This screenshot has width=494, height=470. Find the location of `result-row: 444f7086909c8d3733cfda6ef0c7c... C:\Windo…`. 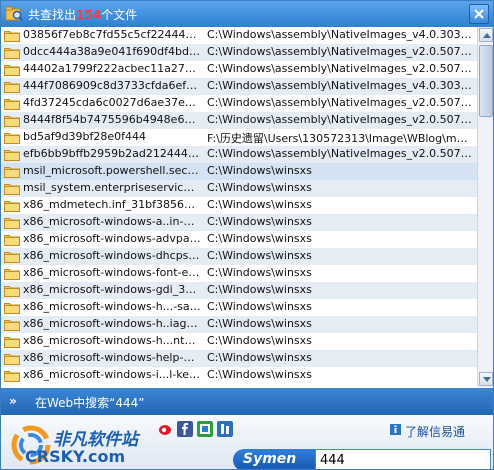

result-row: 444f7086909c8d3733cfda6ef0c7c... C:\Windo… is located at coordinates (239, 86).